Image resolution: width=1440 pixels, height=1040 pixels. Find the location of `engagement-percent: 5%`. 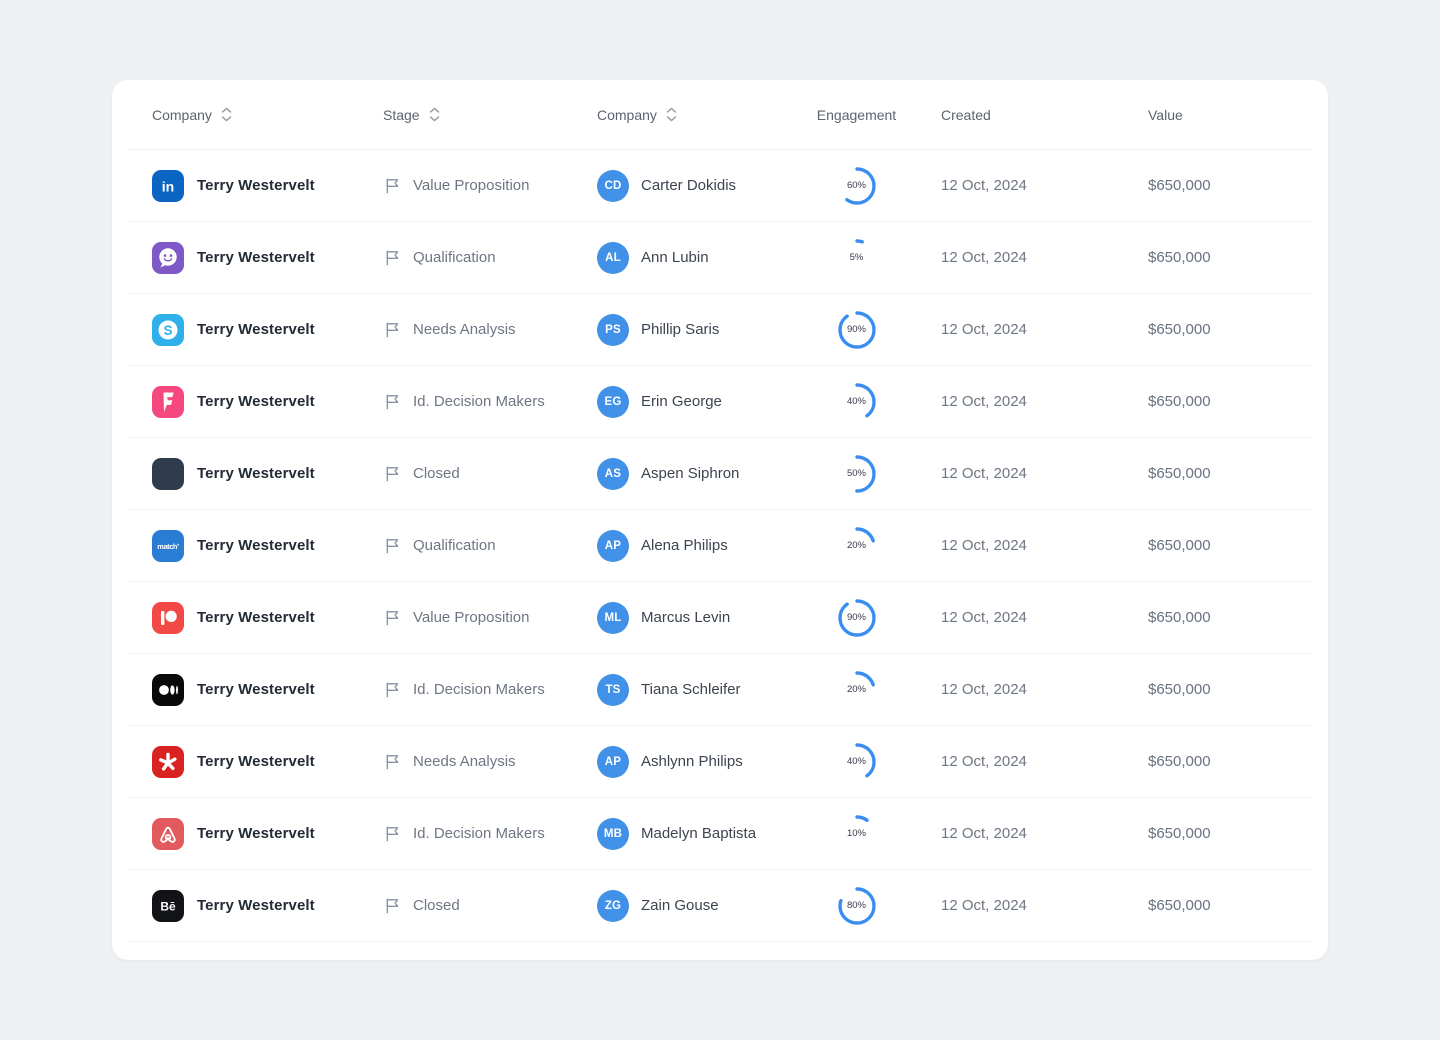

engagement-percent: 5% is located at coordinates (856, 257).